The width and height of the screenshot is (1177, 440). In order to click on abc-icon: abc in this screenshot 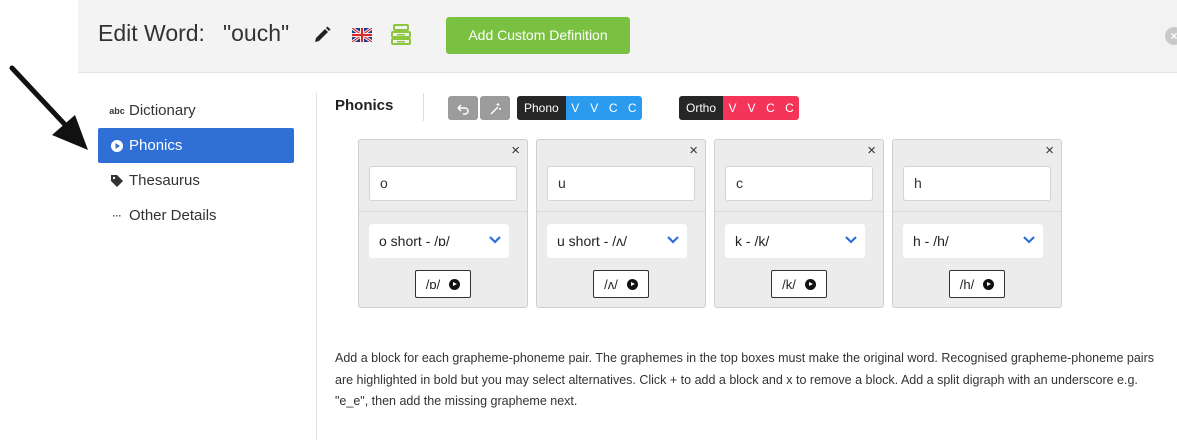, I will do `click(117, 110)`.